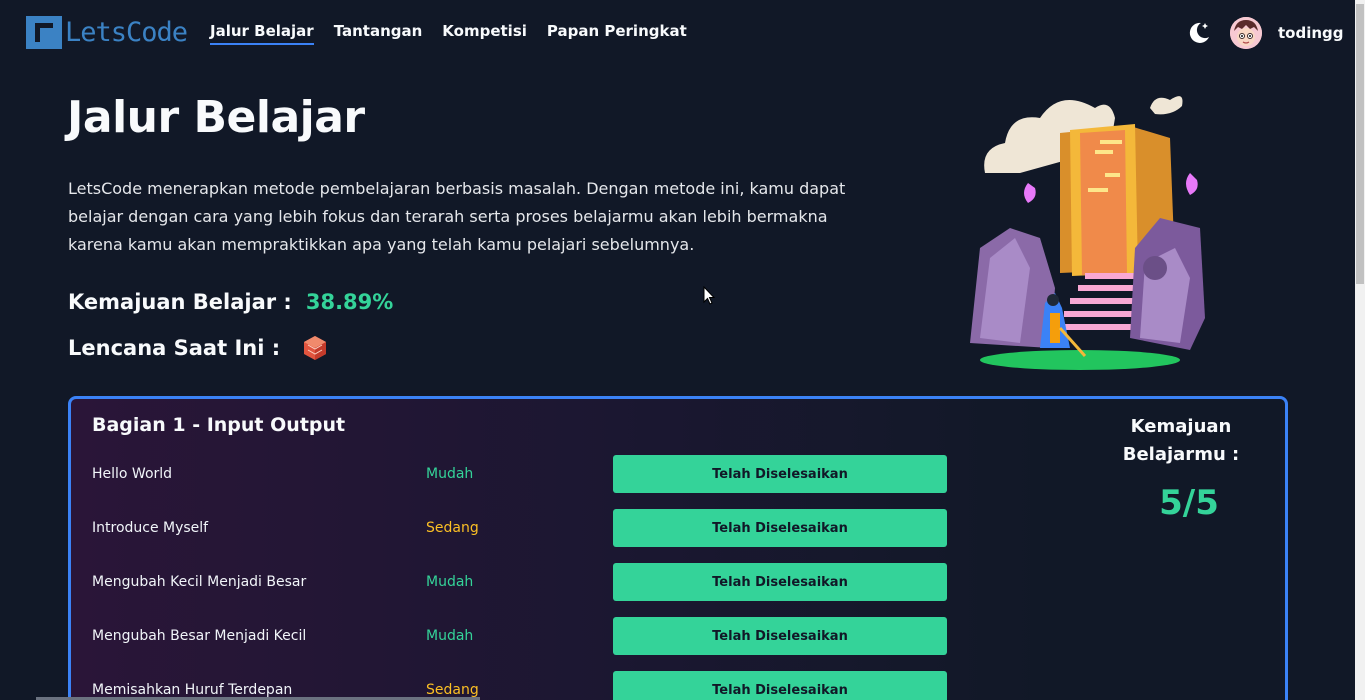  What do you see at coordinates (1360, 144) in the screenshot?
I see `scrollbar-thumb` at bounding box center [1360, 144].